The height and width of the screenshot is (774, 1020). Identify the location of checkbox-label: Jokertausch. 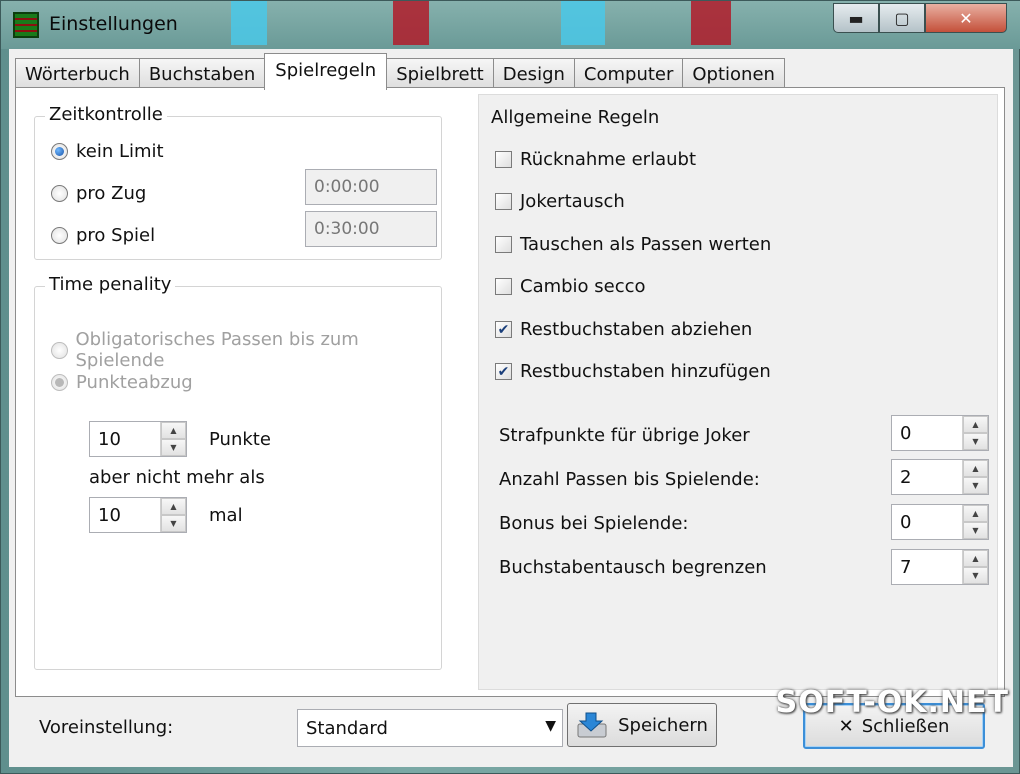
(572, 201).